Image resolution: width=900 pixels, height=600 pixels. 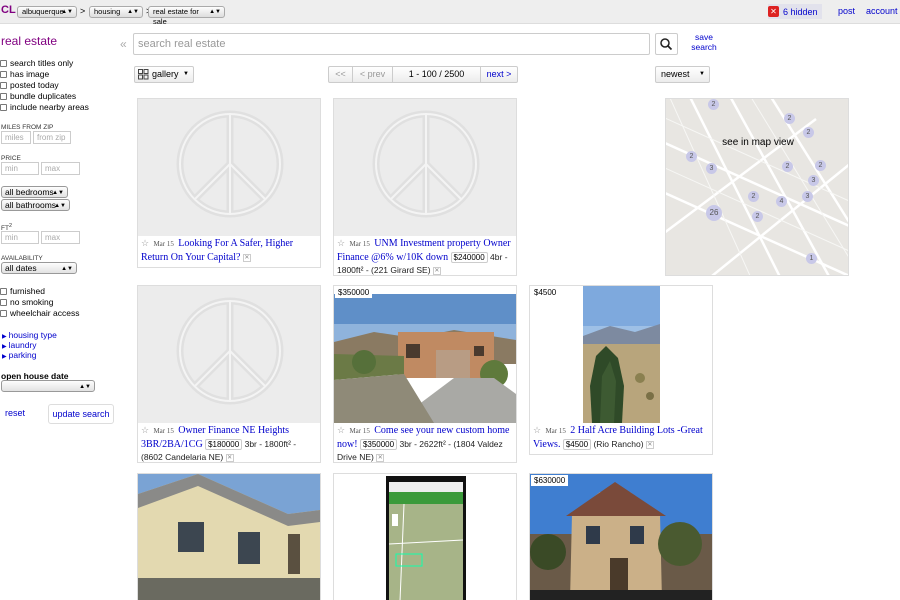 I want to click on search-input: search real estate, so click(x=391, y=44).